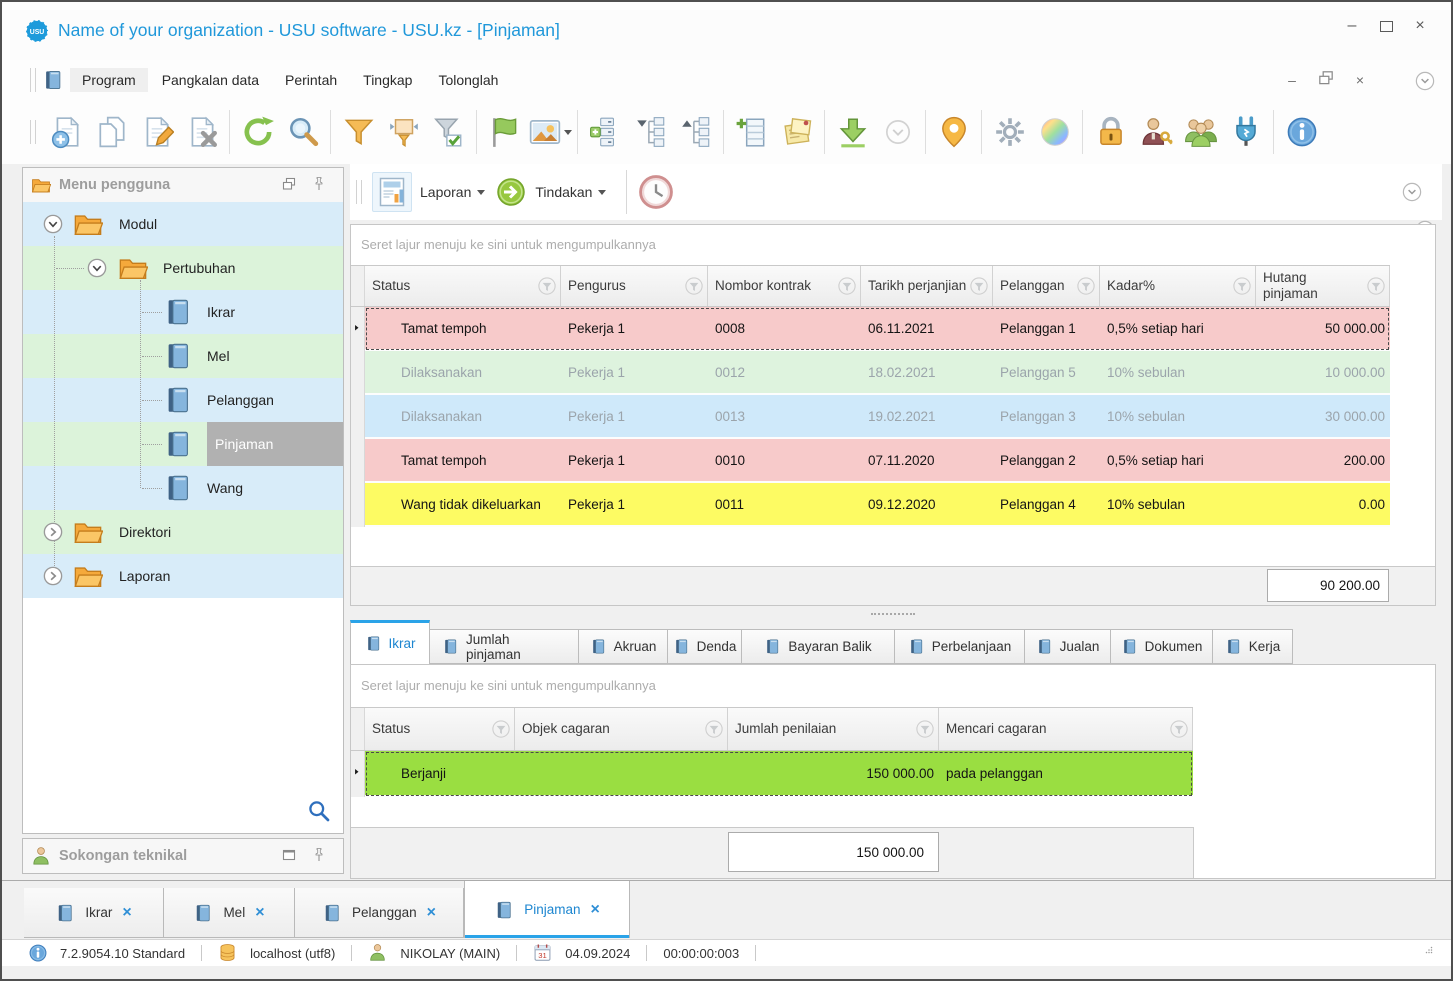 The height and width of the screenshot is (981, 1453). What do you see at coordinates (156, 132) in the screenshot?
I see `edit-record-button` at bounding box center [156, 132].